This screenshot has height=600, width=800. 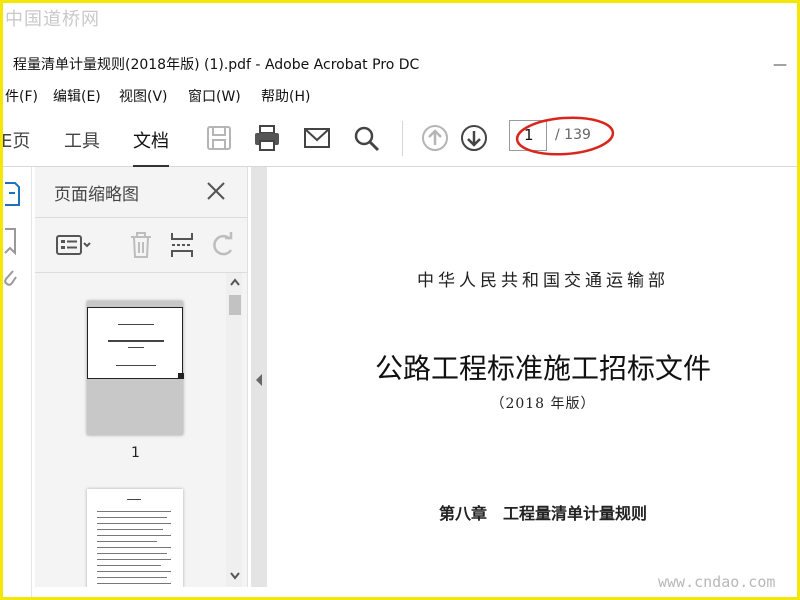 What do you see at coordinates (259, 380) in the screenshot?
I see `collapse-left-icon` at bounding box center [259, 380].